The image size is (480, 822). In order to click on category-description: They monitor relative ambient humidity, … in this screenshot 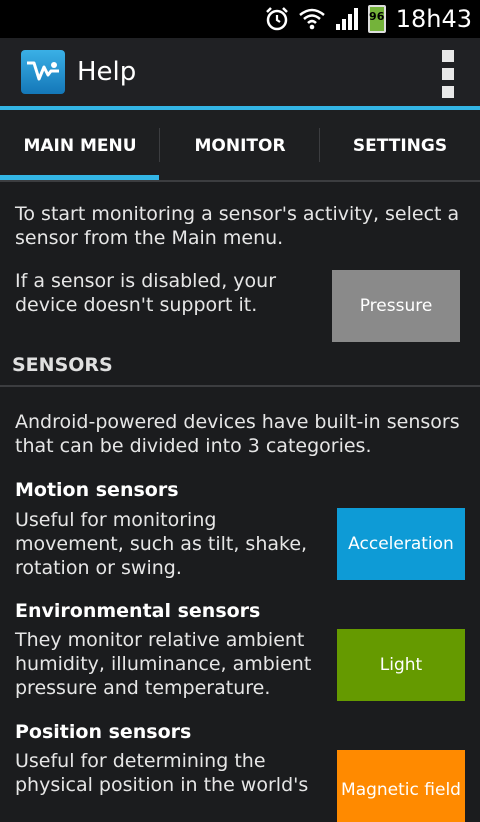, I will do `click(163, 664)`.